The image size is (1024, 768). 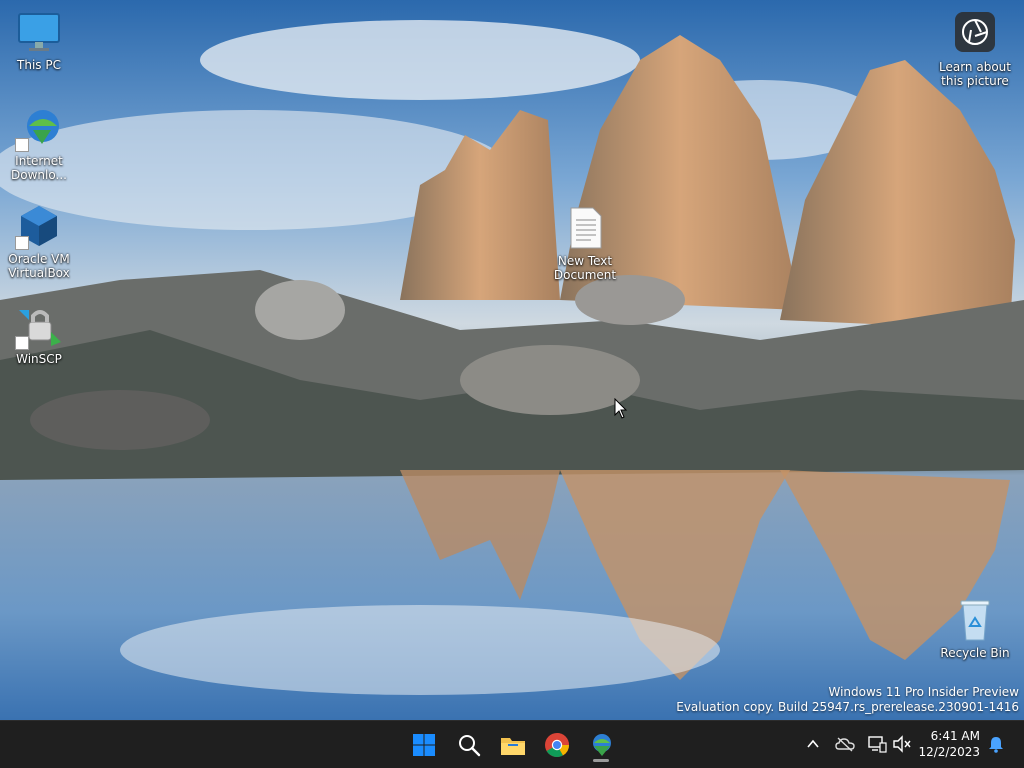 What do you see at coordinates (949, 744) in the screenshot?
I see `clock-button: 6:41 AM 12/2/2023` at bounding box center [949, 744].